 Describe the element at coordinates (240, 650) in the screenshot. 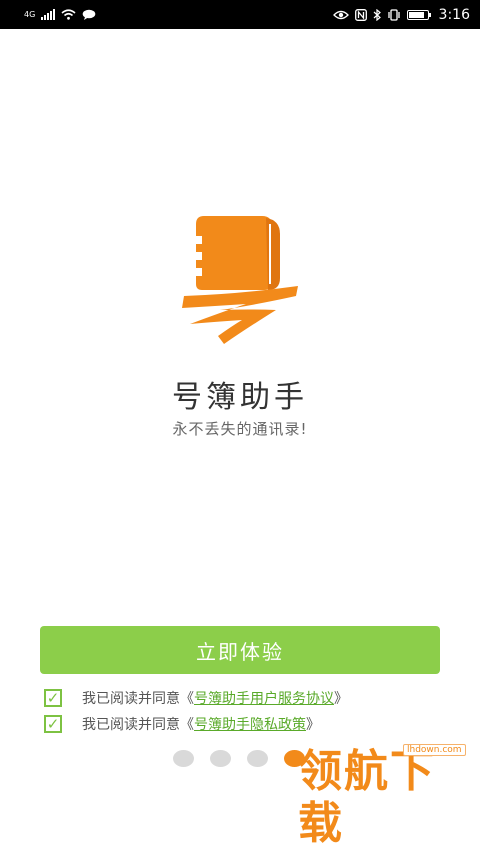

I see `start-experience-button: 立即体验` at that location.